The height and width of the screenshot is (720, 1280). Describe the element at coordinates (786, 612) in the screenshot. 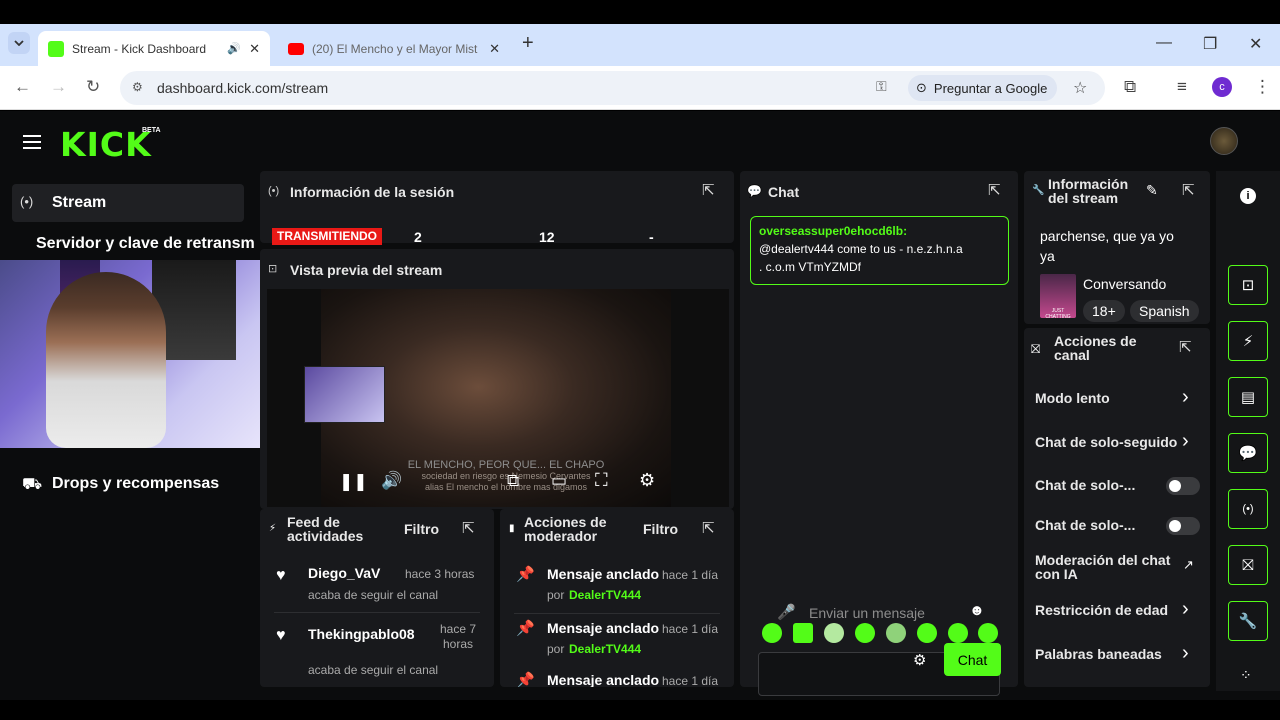

I see `microphone-icon: 🎤` at that location.